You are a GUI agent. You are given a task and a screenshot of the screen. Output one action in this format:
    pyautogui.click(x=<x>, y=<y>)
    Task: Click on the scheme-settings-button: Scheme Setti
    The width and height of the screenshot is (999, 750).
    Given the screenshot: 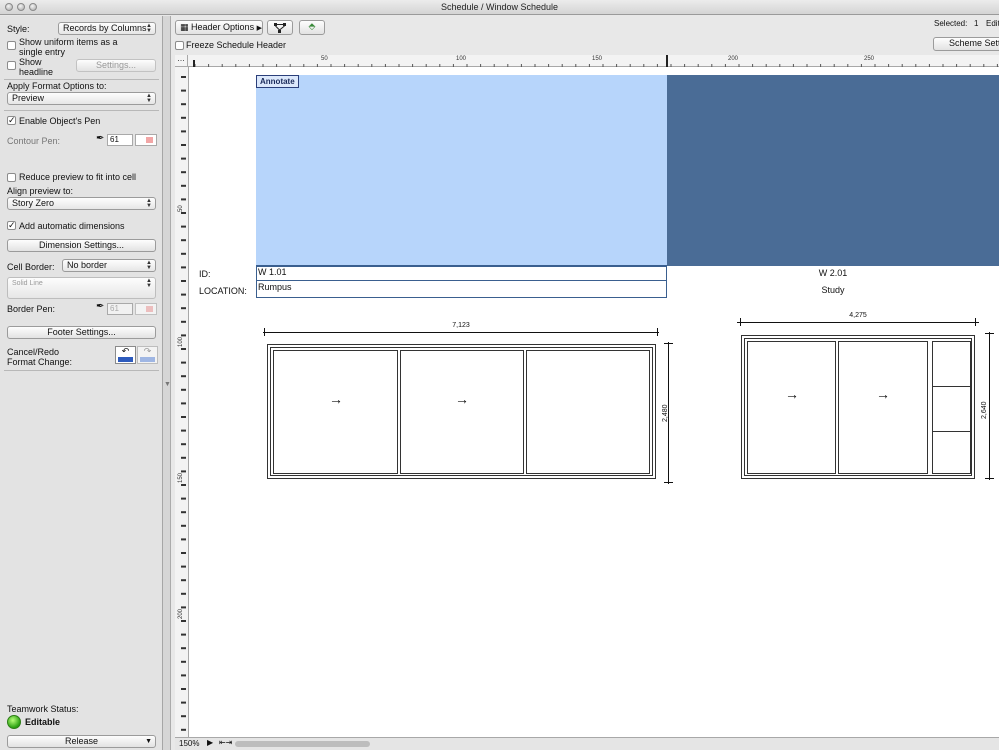 What is the action you would take?
    pyautogui.click(x=966, y=44)
    